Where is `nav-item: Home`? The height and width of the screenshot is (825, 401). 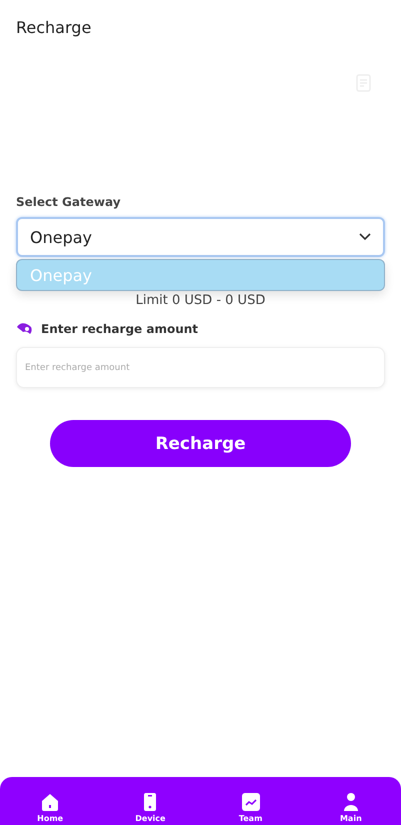
nav-item: Home is located at coordinates (50, 808).